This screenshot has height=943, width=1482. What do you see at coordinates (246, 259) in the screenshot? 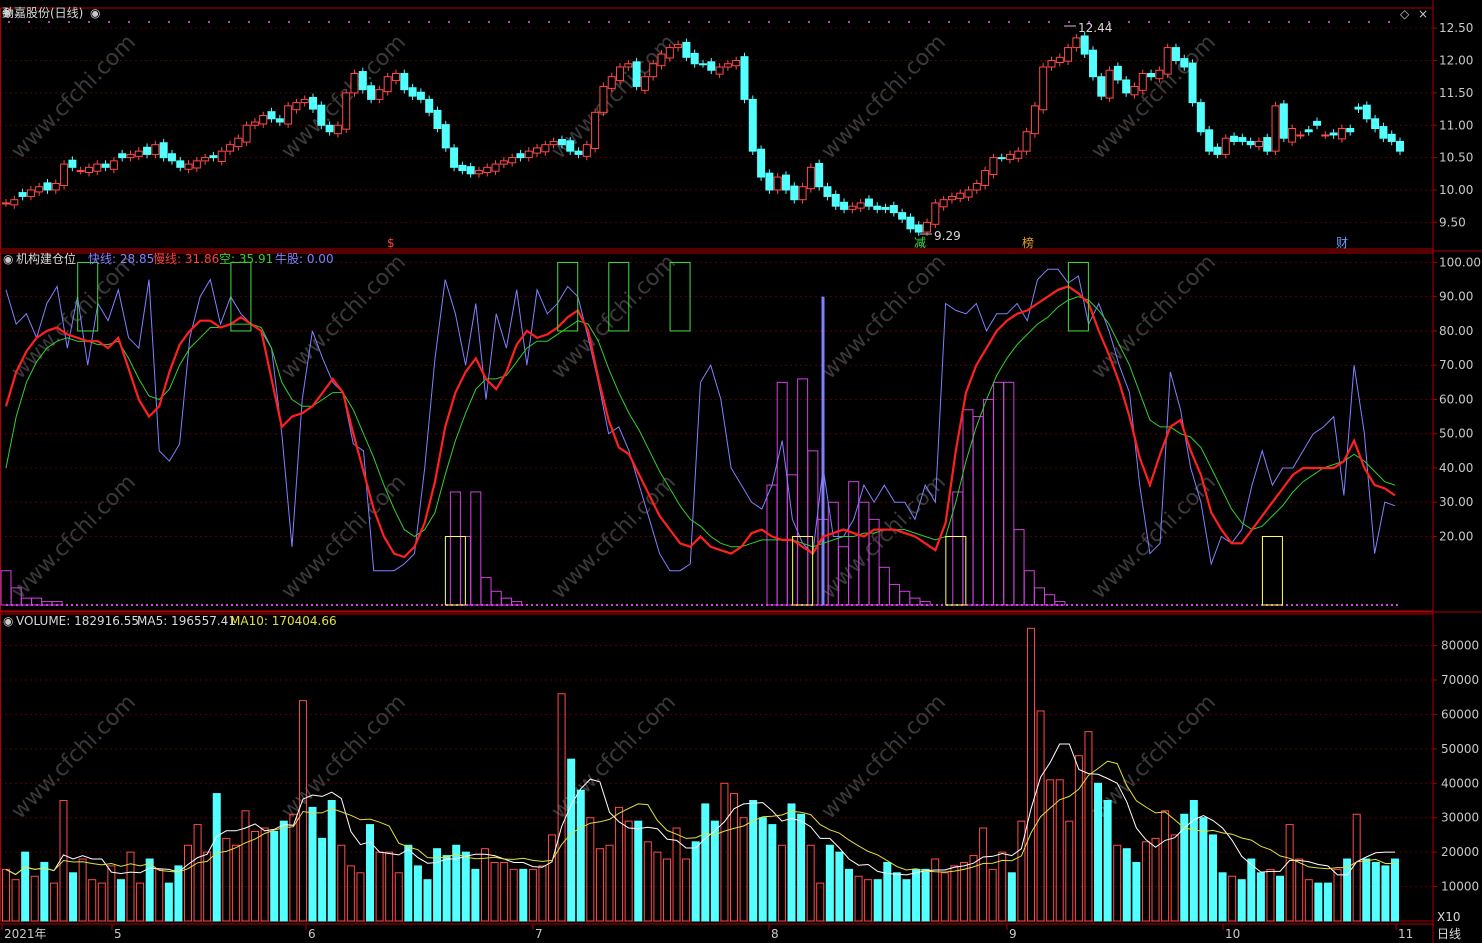
I see `empty-line-label: 空: 35.91` at bounding box center [246, 259].